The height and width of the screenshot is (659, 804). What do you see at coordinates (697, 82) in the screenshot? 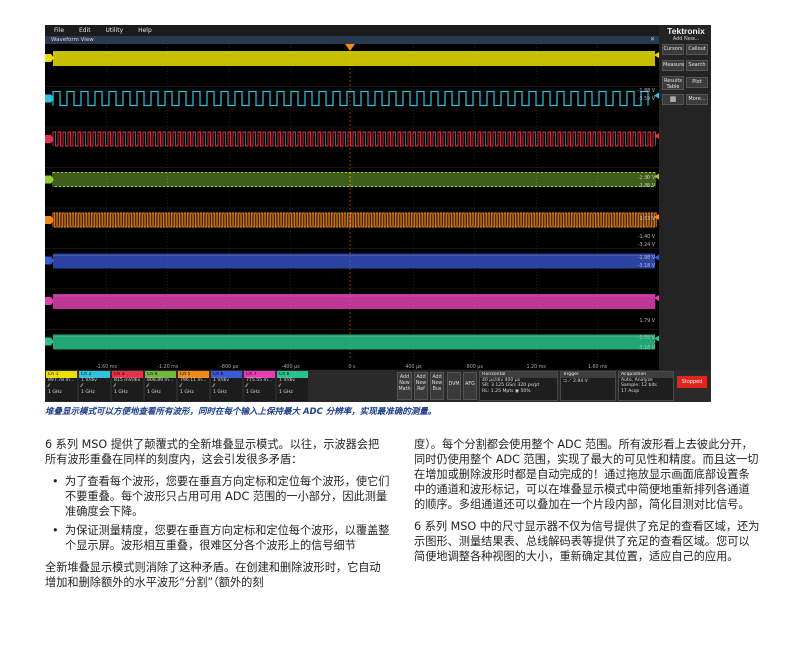
I see `plot-button: Plot` at bounding box center [697, 82].